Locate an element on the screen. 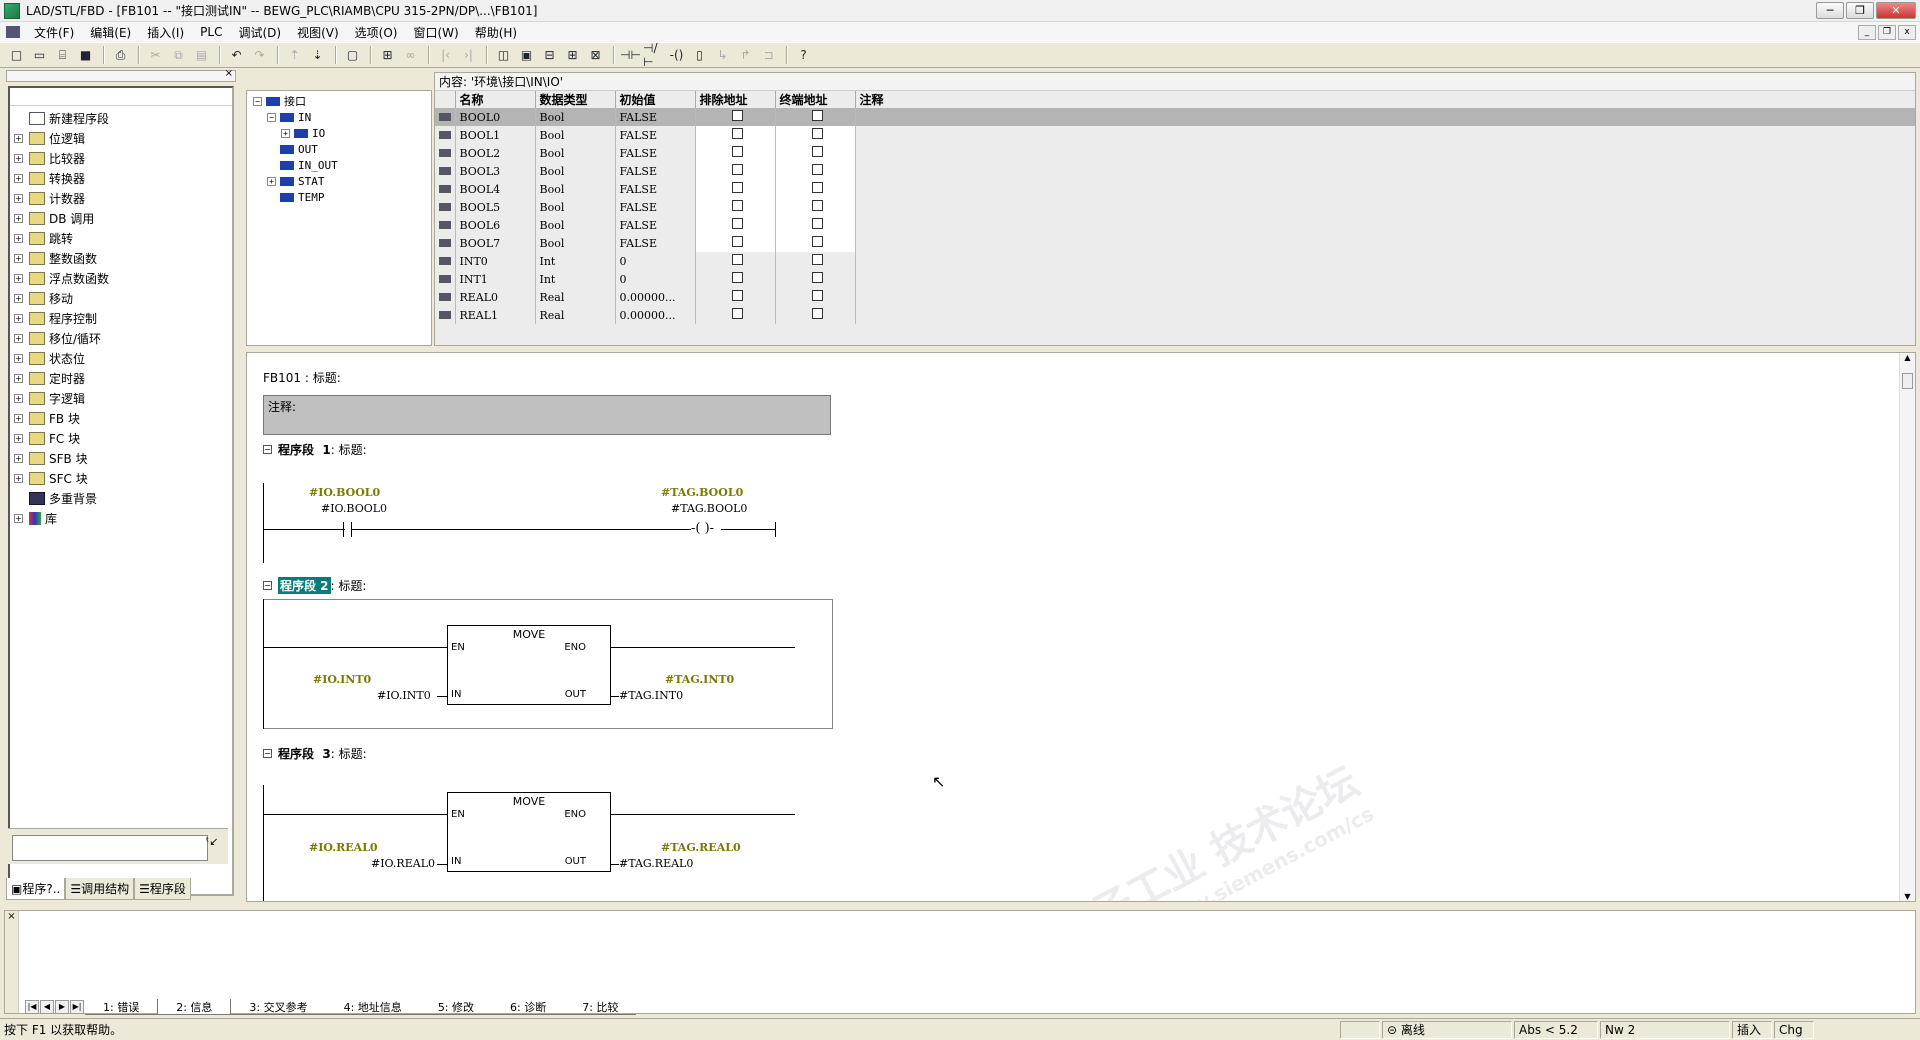 This screenshot has width=1920, height=1040. overview-icon: ◫ is located at coordinates (503, 55).